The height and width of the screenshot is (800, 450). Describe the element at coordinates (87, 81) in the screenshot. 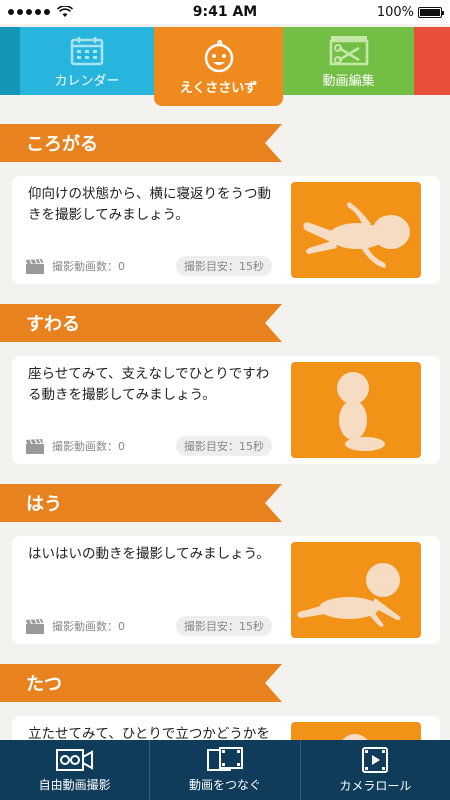

I see `tab-calendar-label: カレンダー` at that location.